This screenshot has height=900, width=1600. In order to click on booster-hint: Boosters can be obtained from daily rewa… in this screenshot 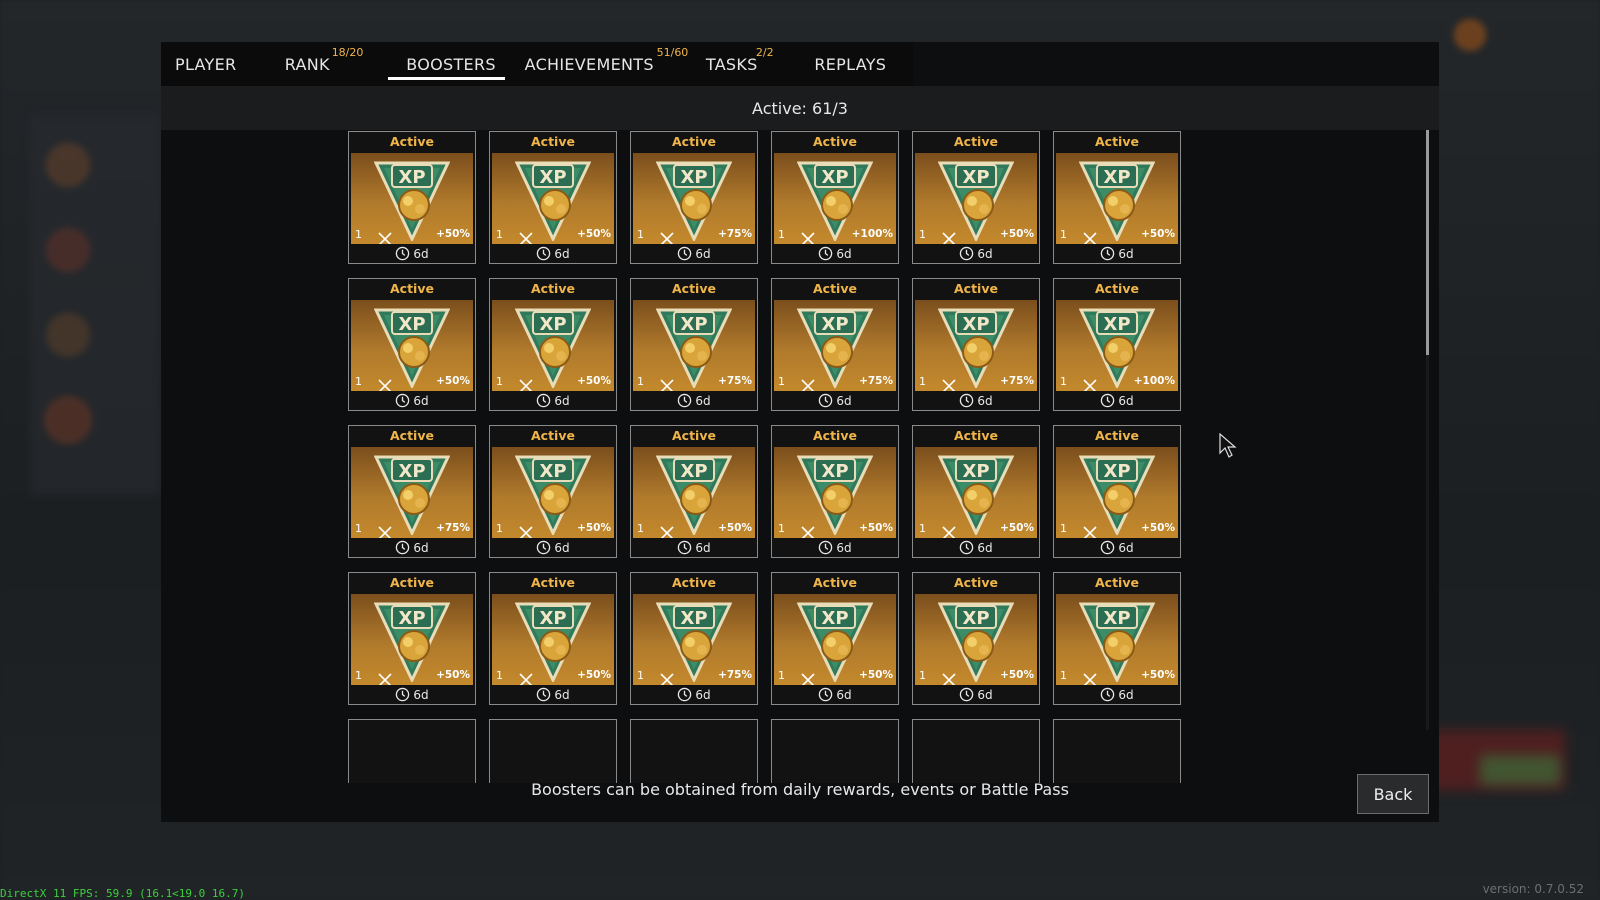, I will do `click(800, 789)`.